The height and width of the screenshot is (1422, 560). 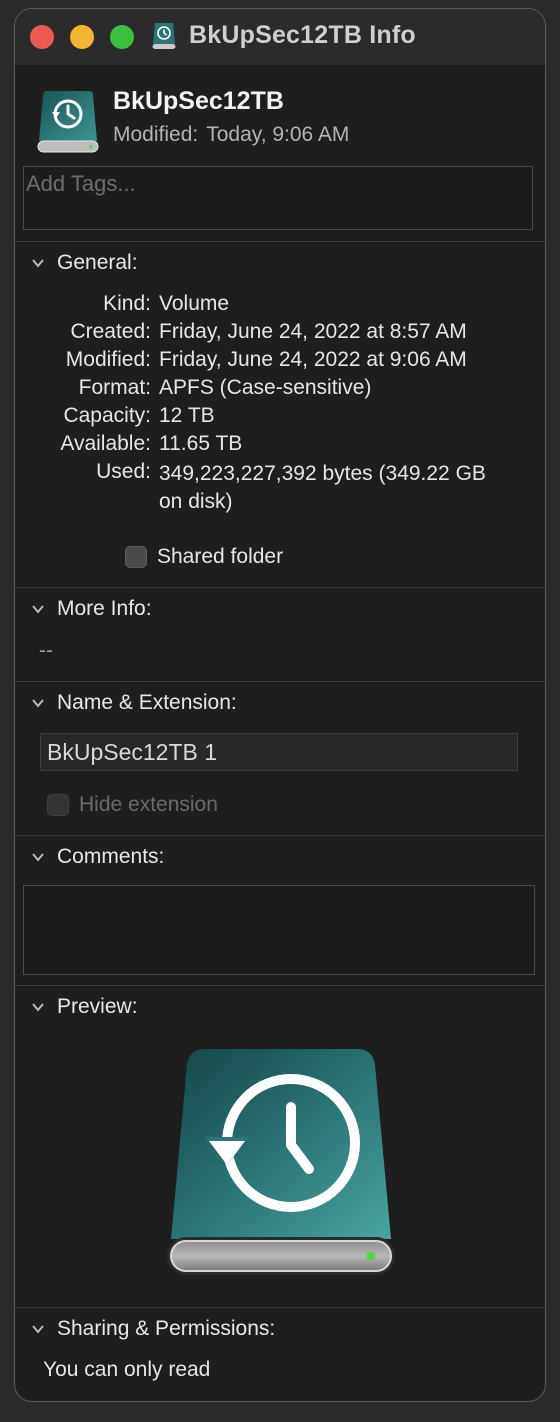 I want to click on section-general-header: General:, so click(x=84, y=263).